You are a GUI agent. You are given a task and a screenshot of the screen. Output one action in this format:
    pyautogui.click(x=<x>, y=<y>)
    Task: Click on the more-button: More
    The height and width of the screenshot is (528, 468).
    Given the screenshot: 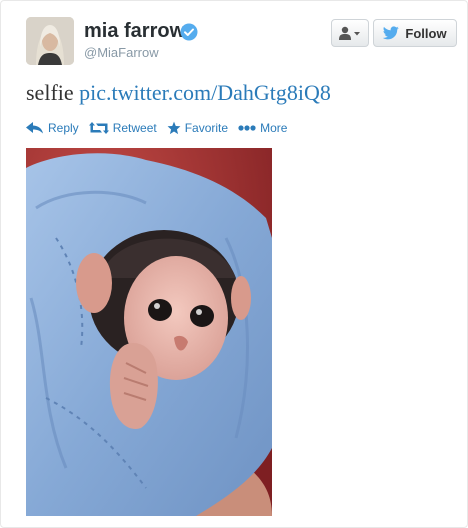 What is the action you would take?
    pyautogui.click(x=262, y=128)
    